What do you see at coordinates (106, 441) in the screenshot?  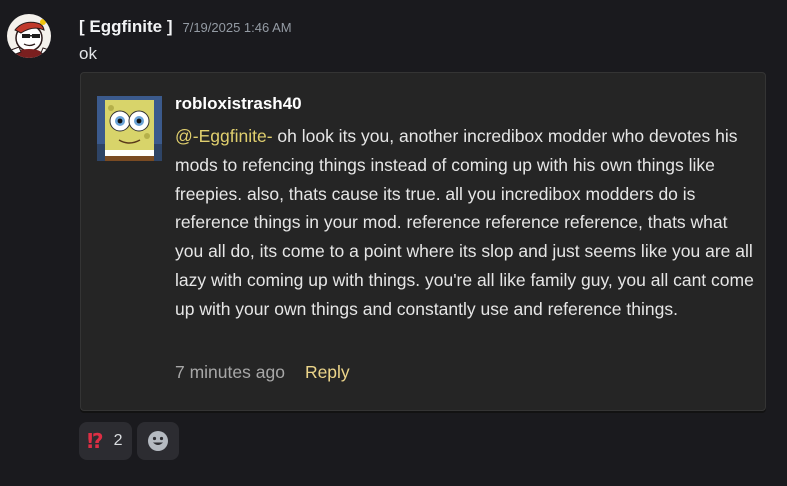 I see `reaction-exclamation-question: ⁉ 2` at bounding box center [106, 441].